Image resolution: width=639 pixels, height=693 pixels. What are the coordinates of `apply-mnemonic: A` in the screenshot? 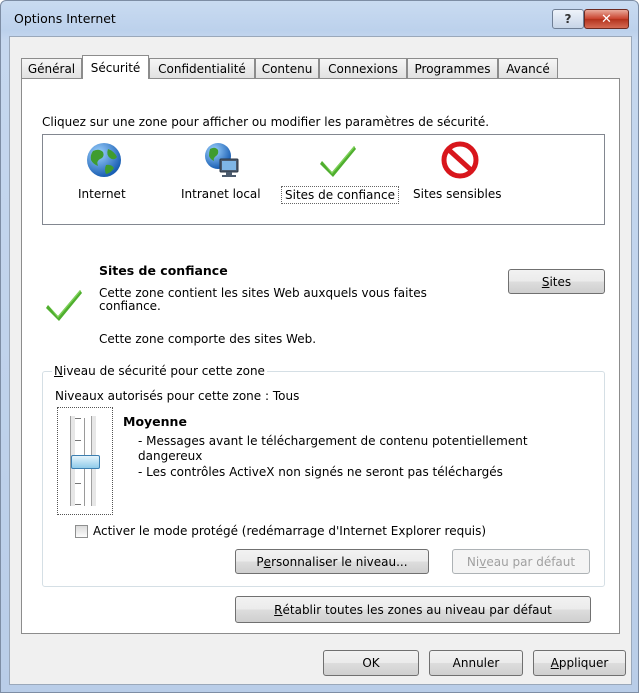 It's located at (554, 663).